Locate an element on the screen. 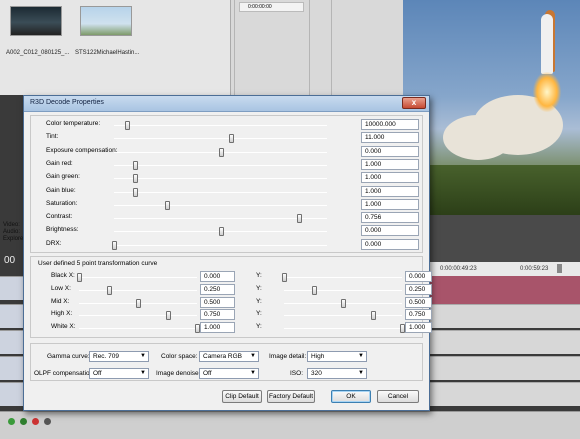 The width and height of the screenshot is (580, 439). curve-x-value-field: 0.000 is located at coordinates (217, 276).